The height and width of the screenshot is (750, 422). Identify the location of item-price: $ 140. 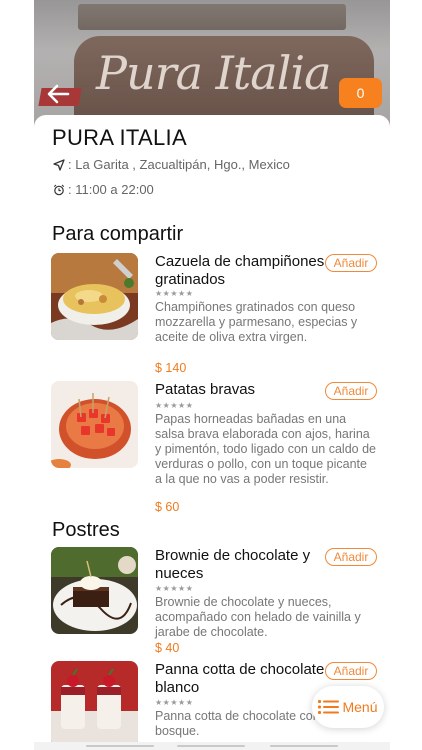
(171, 368).